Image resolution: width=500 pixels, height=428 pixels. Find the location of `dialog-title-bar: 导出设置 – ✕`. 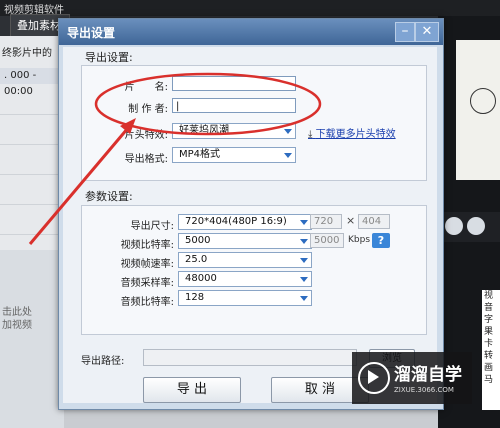

dialog-title-bar: 导出设置 – ✕ is located at coordinates (251, 32).